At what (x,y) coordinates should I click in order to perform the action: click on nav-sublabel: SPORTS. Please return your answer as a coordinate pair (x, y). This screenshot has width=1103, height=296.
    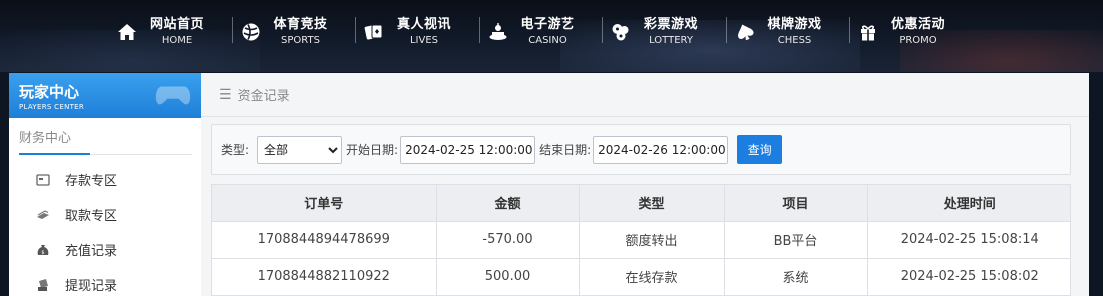
    Looking at the image, I should click on (300, 40).